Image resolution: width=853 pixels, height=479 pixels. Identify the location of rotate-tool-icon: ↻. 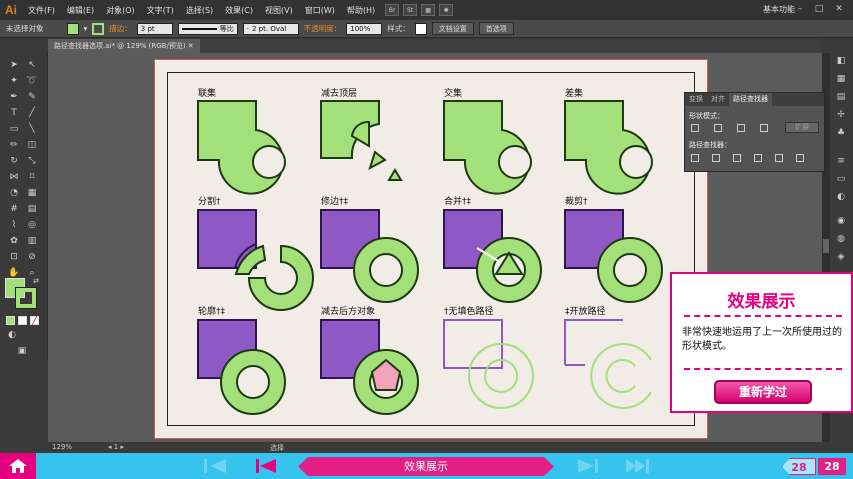
(14, 161).